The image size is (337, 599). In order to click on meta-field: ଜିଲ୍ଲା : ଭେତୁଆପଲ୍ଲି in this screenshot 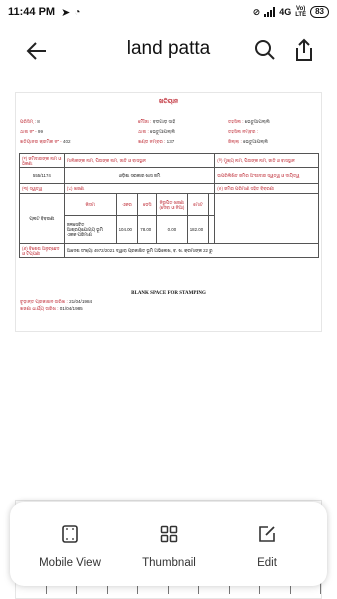, I will do `click(248, 141)`.